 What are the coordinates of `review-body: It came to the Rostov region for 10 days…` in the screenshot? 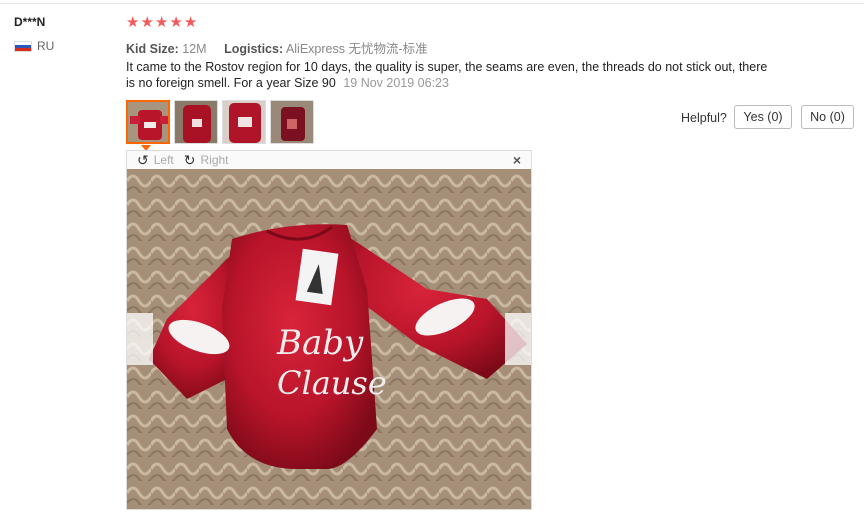 It's located at (451, 75).